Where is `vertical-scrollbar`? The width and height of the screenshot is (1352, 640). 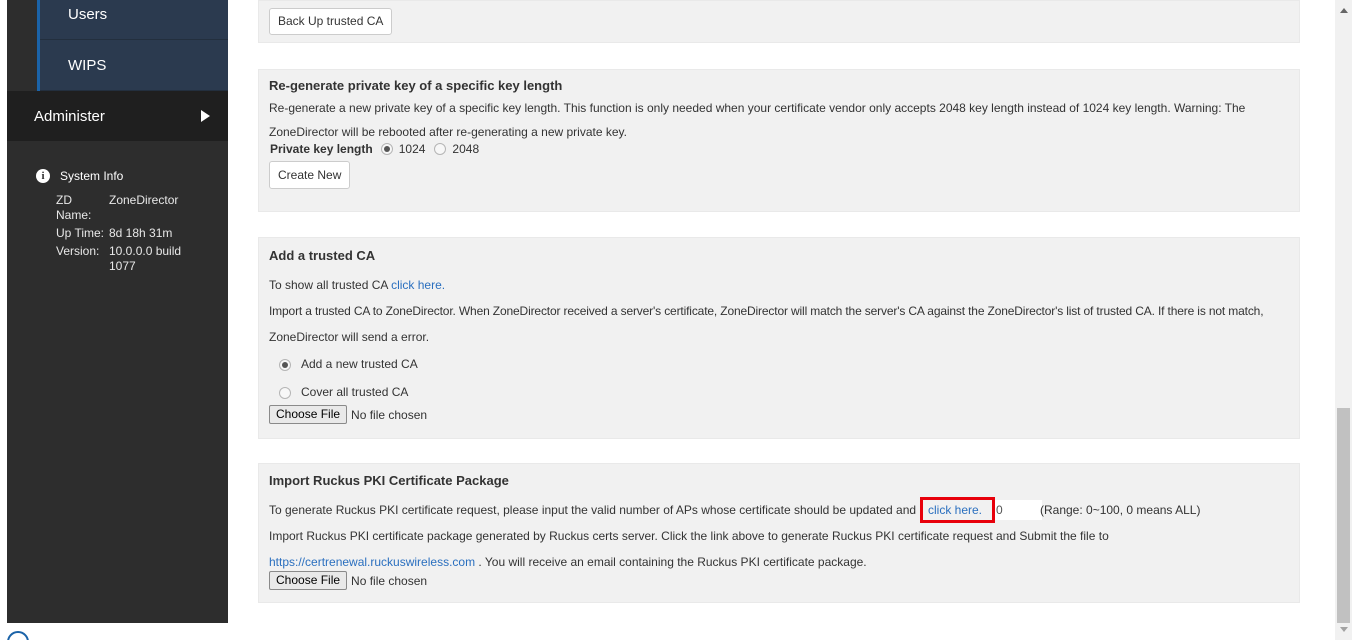 vertical-scrollbar is located at coordinates (1343, 320).